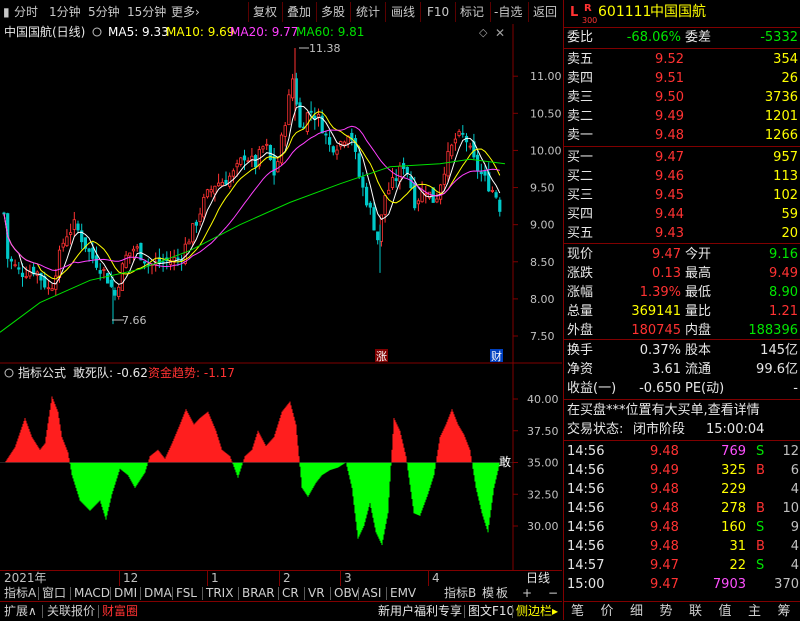  What do you see at coordinates (553, 593) in the screenshot?
I see `indicator-tab-right: −` at bounding box center [553, 593].